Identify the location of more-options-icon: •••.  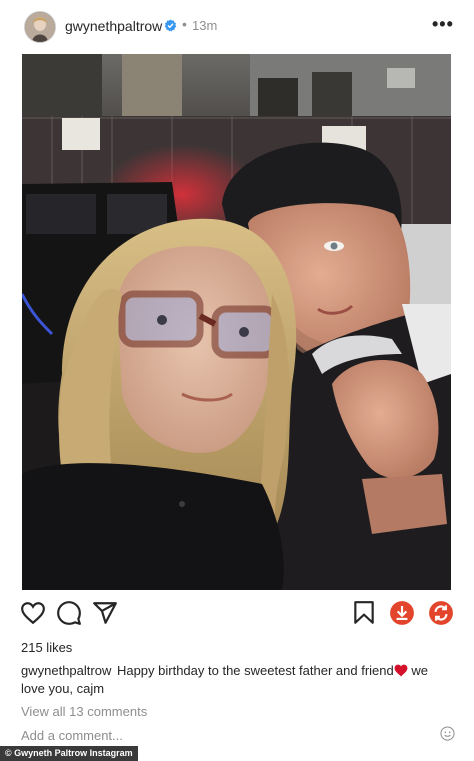
(443, 24).